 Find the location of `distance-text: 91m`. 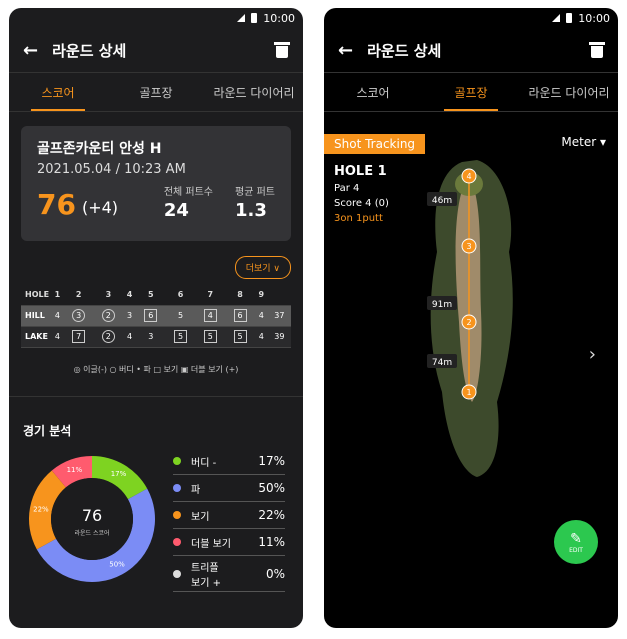

distance-text: 91m is located at coordinates (442, 305).